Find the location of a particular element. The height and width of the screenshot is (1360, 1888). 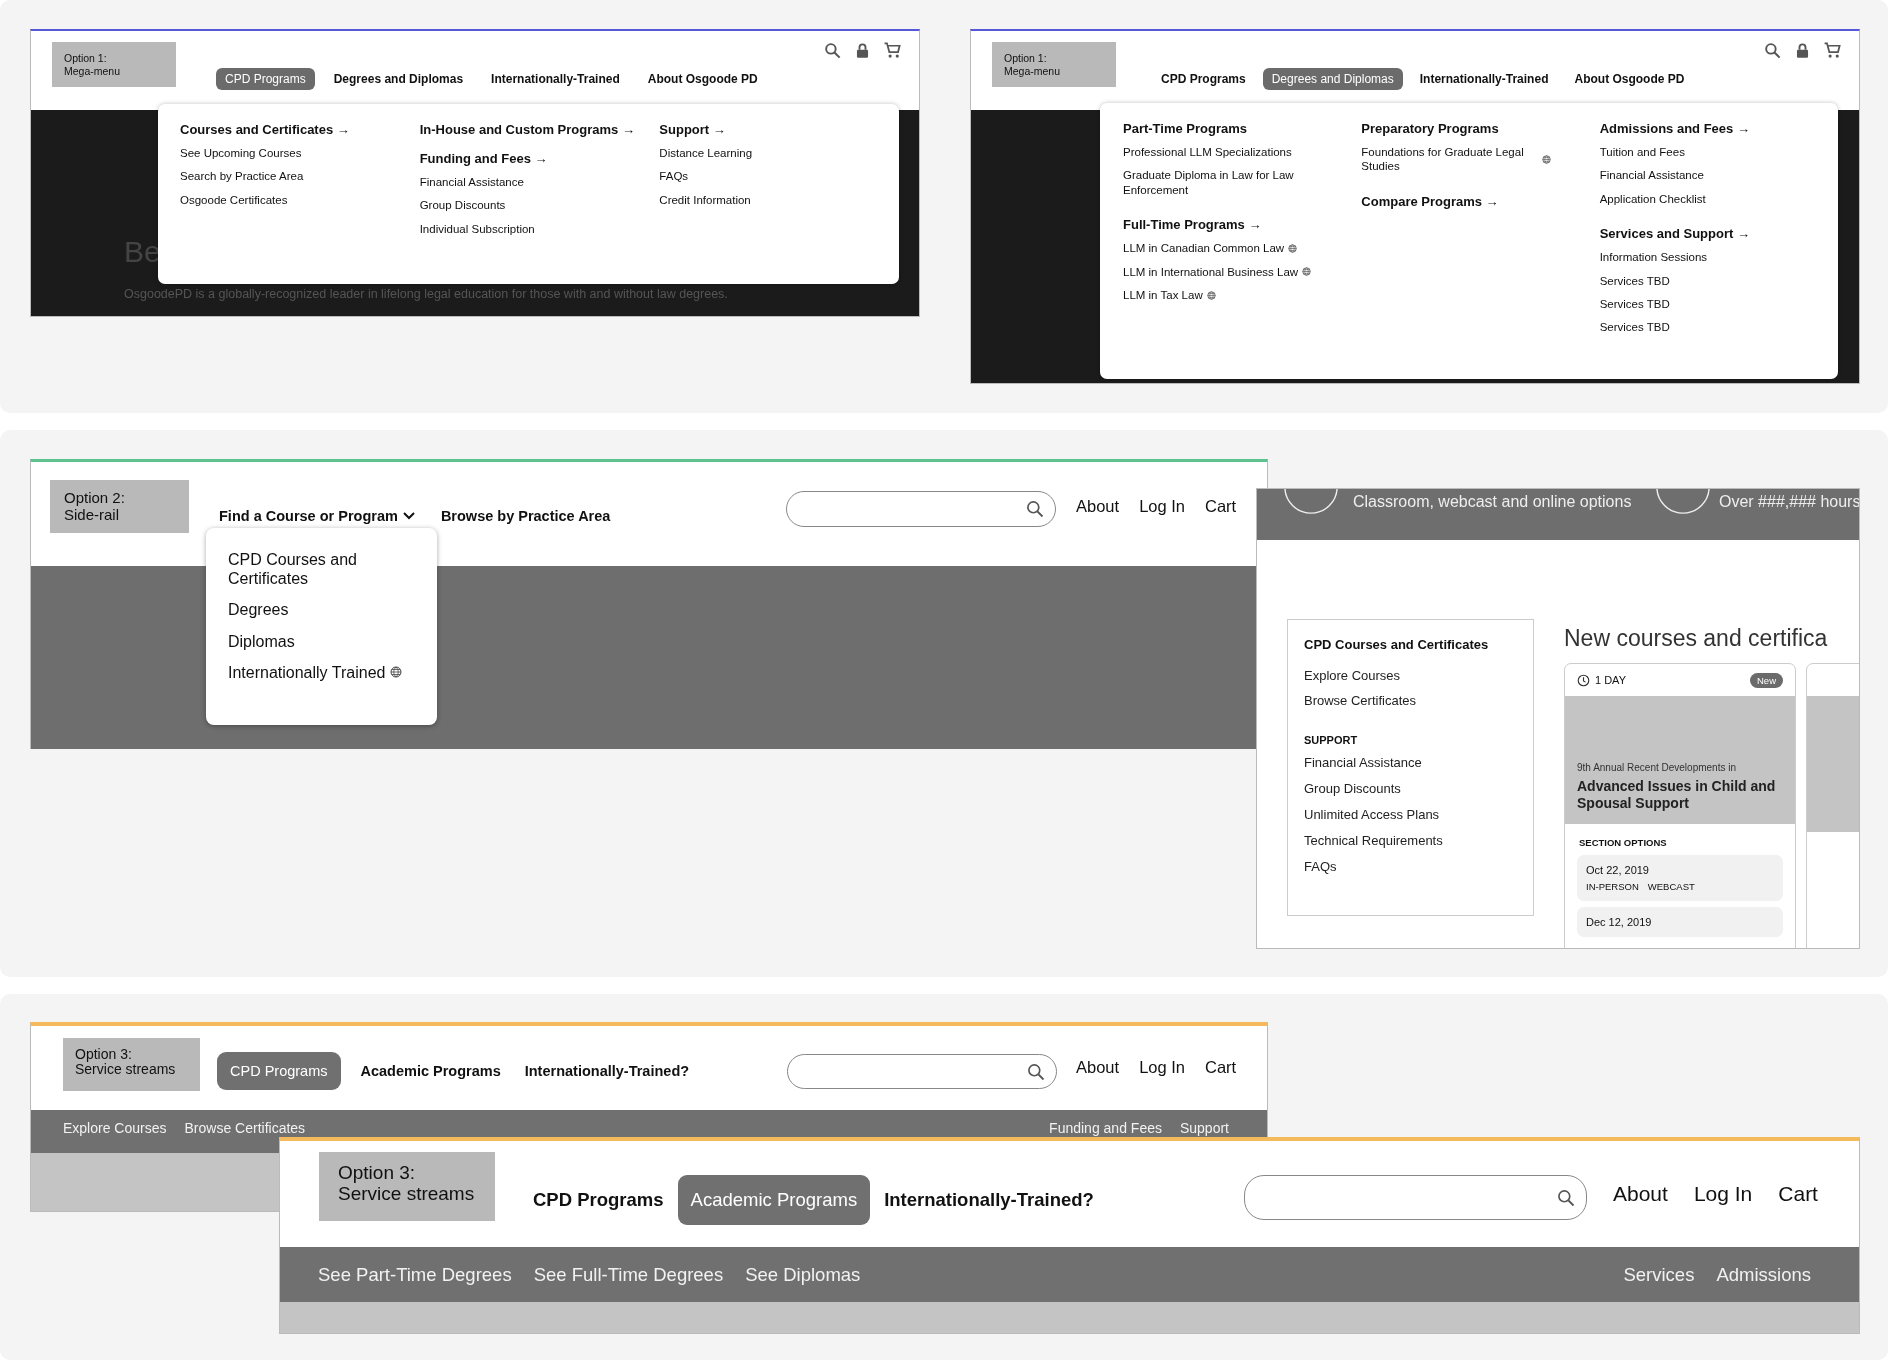

side-rail-link: Browse Certificates is located at coordinates (1360, 700).